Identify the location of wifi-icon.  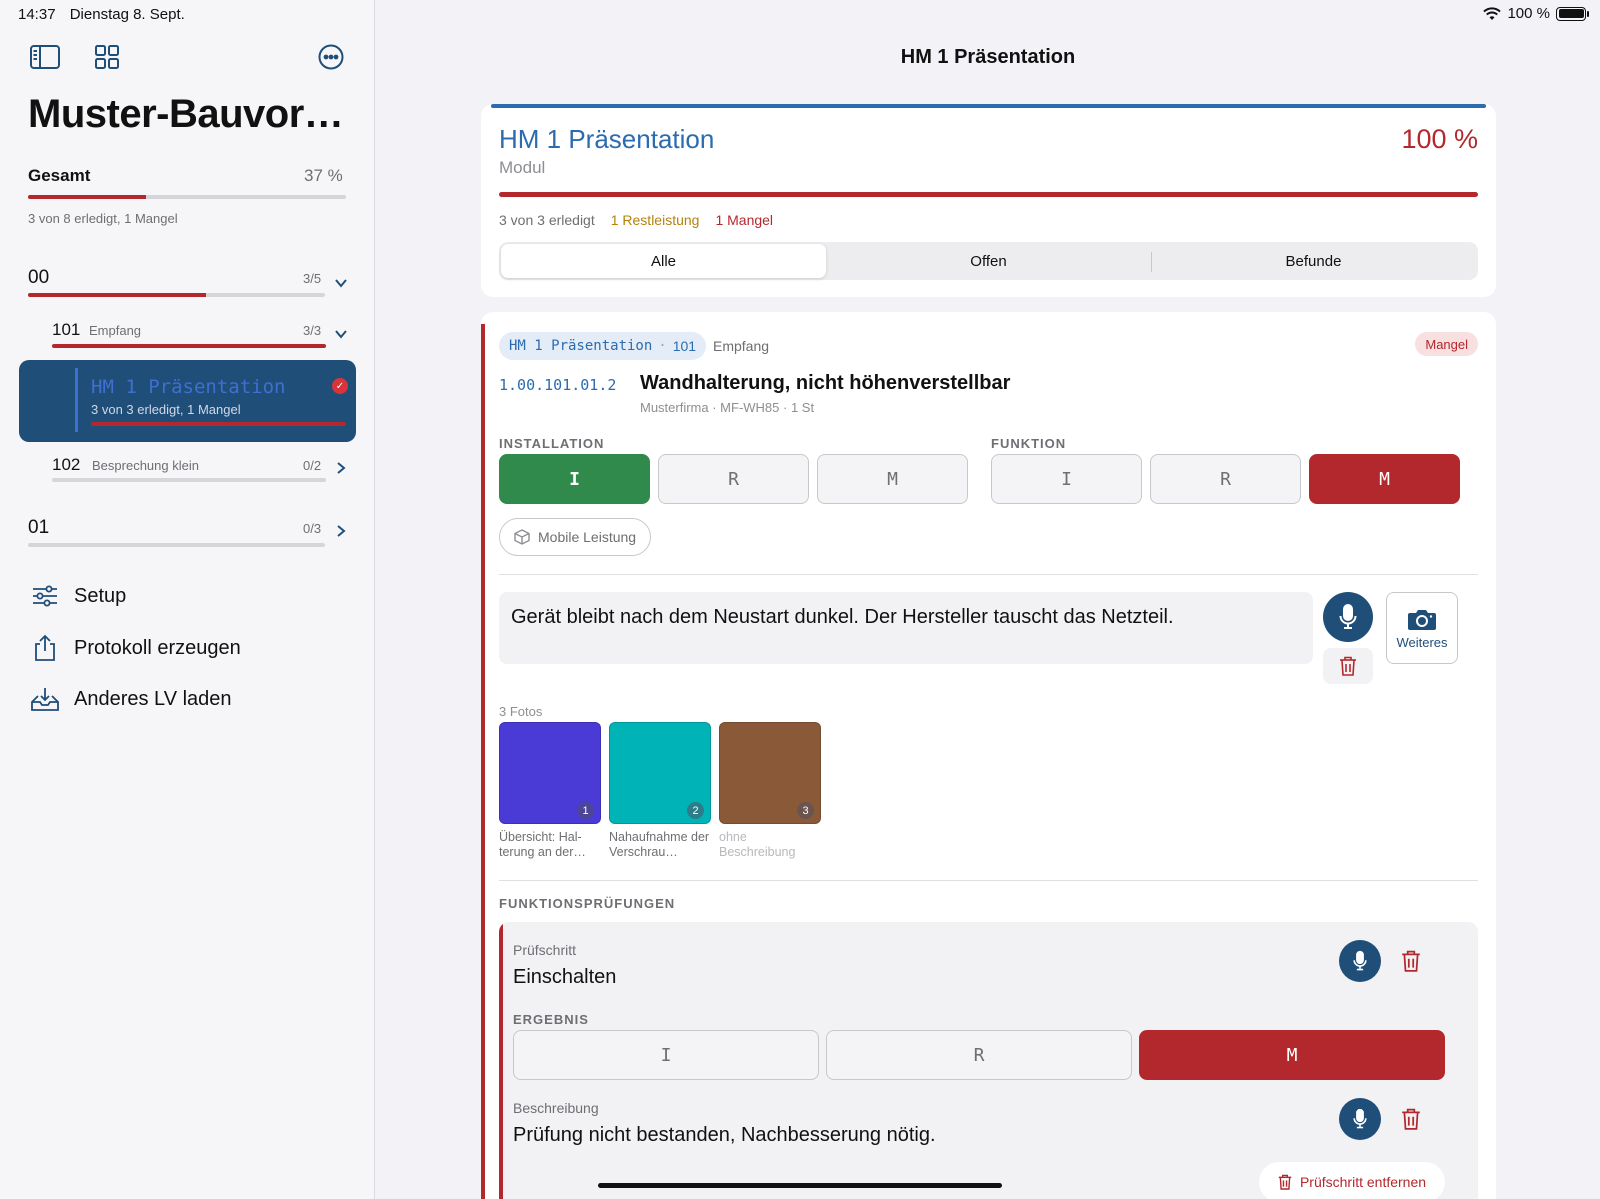
(1492, 13).